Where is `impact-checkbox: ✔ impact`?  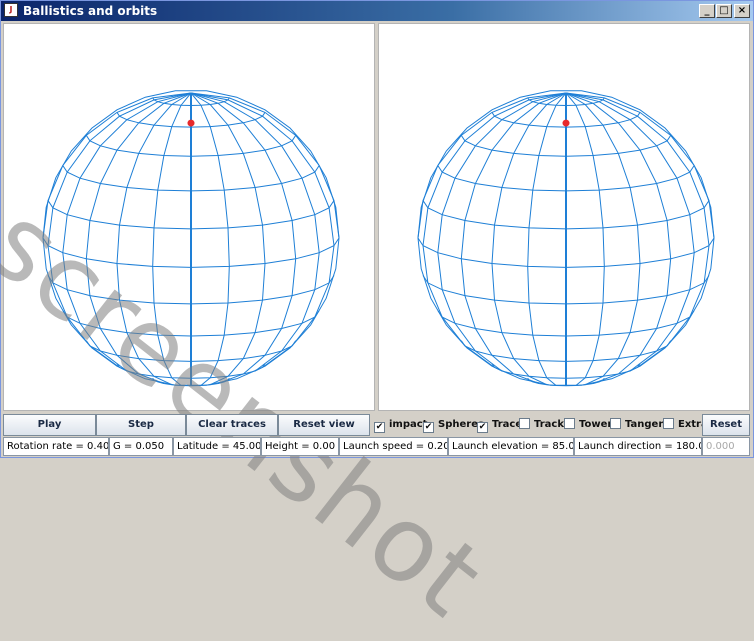
impact-checkbox: ✔ impact is located at coordinates (400, 426).